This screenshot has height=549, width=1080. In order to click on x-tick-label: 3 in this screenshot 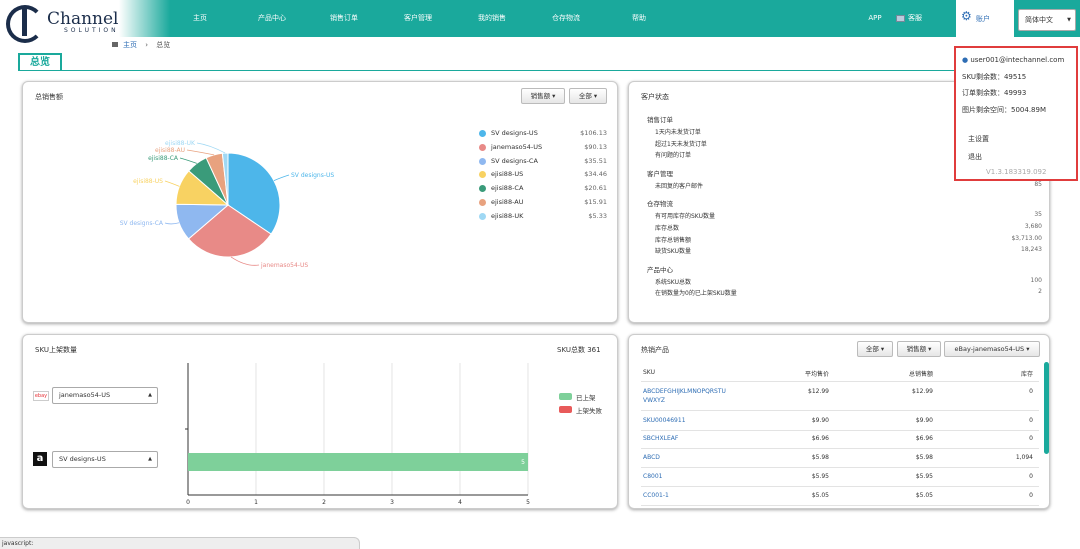, I will do `click(392, 502)`.